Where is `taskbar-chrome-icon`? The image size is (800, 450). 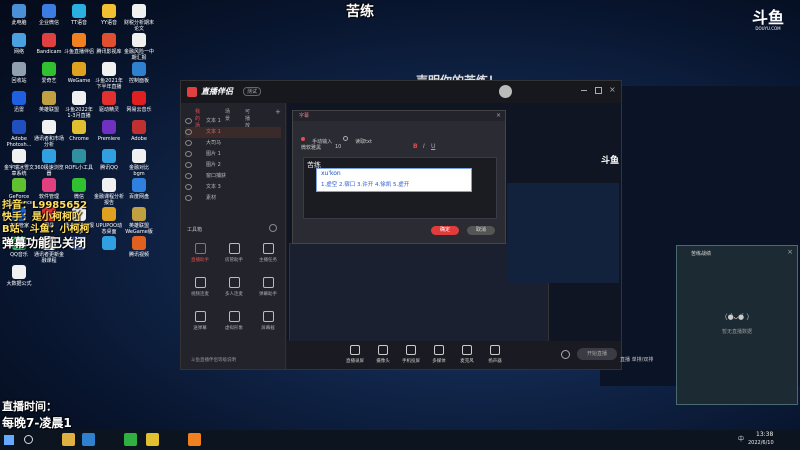 taskbar-chrome-icon is located at coordinates (152, 439).